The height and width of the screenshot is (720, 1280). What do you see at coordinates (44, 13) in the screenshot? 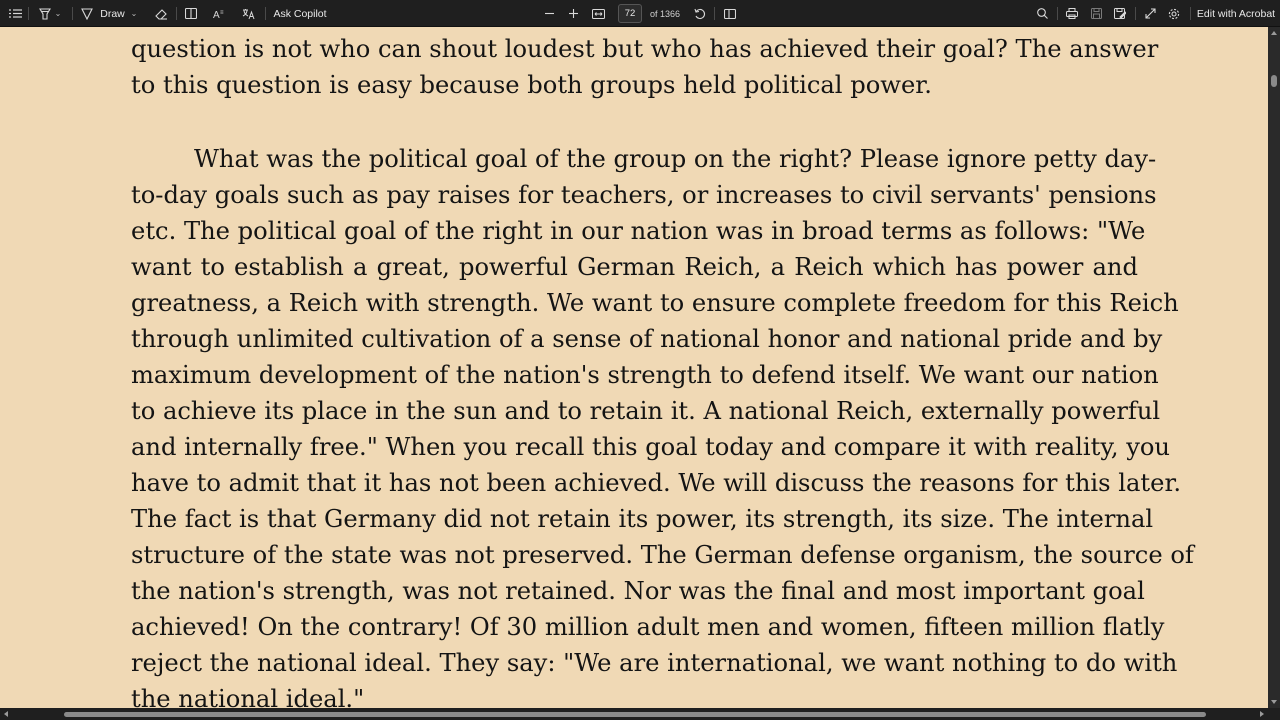
I see `highlighter-icon` at bounding box center [44, 13].